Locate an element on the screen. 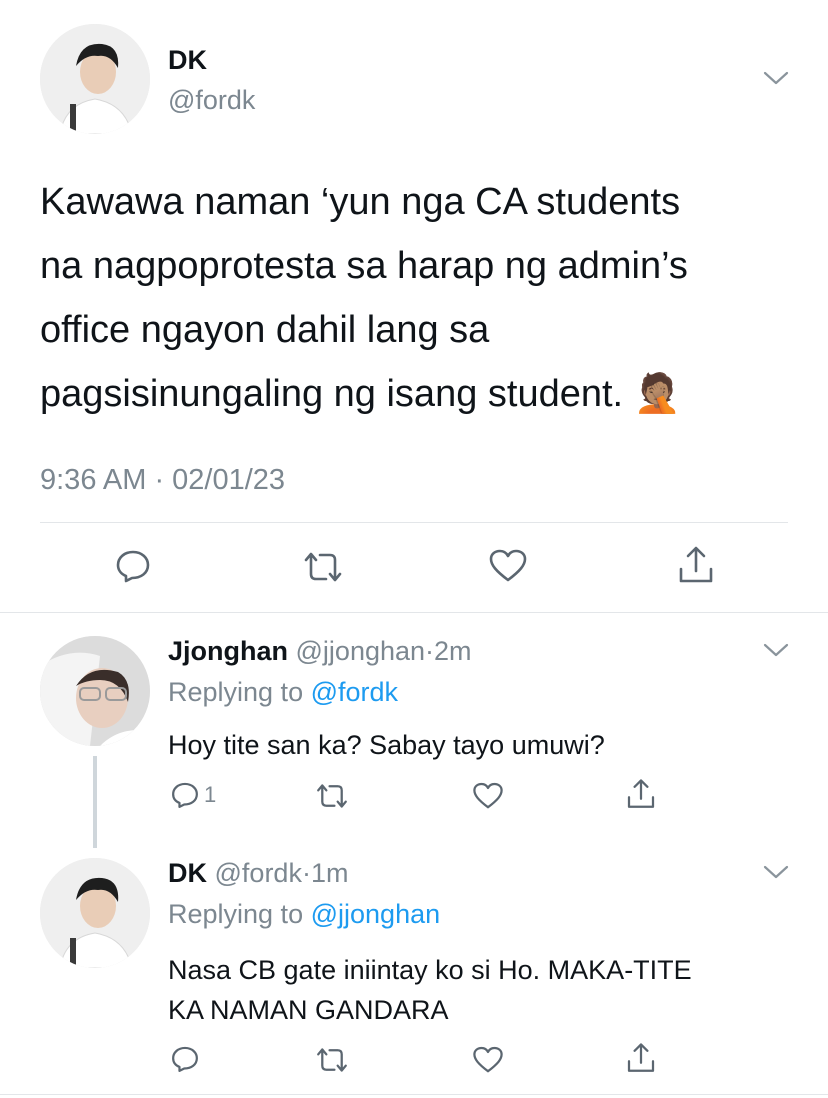 The width and height of the screenshot is (828, 1098). replying-to: Replying to @fordk is located at coordinates (283, 692).